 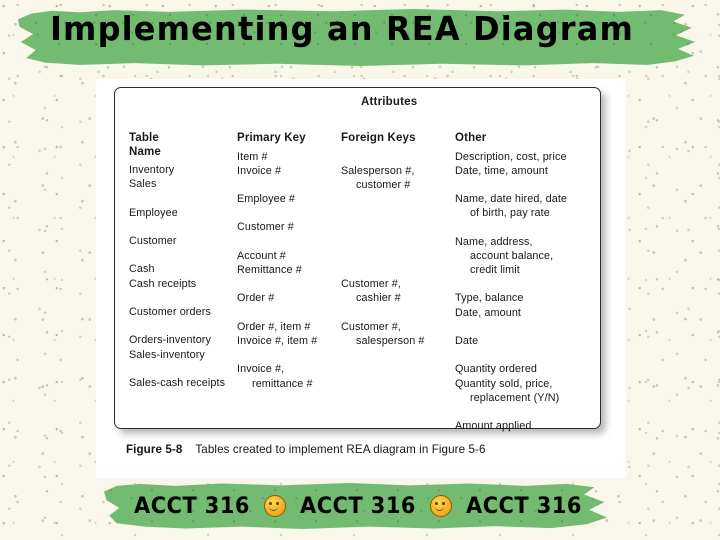 I want to click on figure-caption-label: Figure 5-8, so click(x=154, y=449).